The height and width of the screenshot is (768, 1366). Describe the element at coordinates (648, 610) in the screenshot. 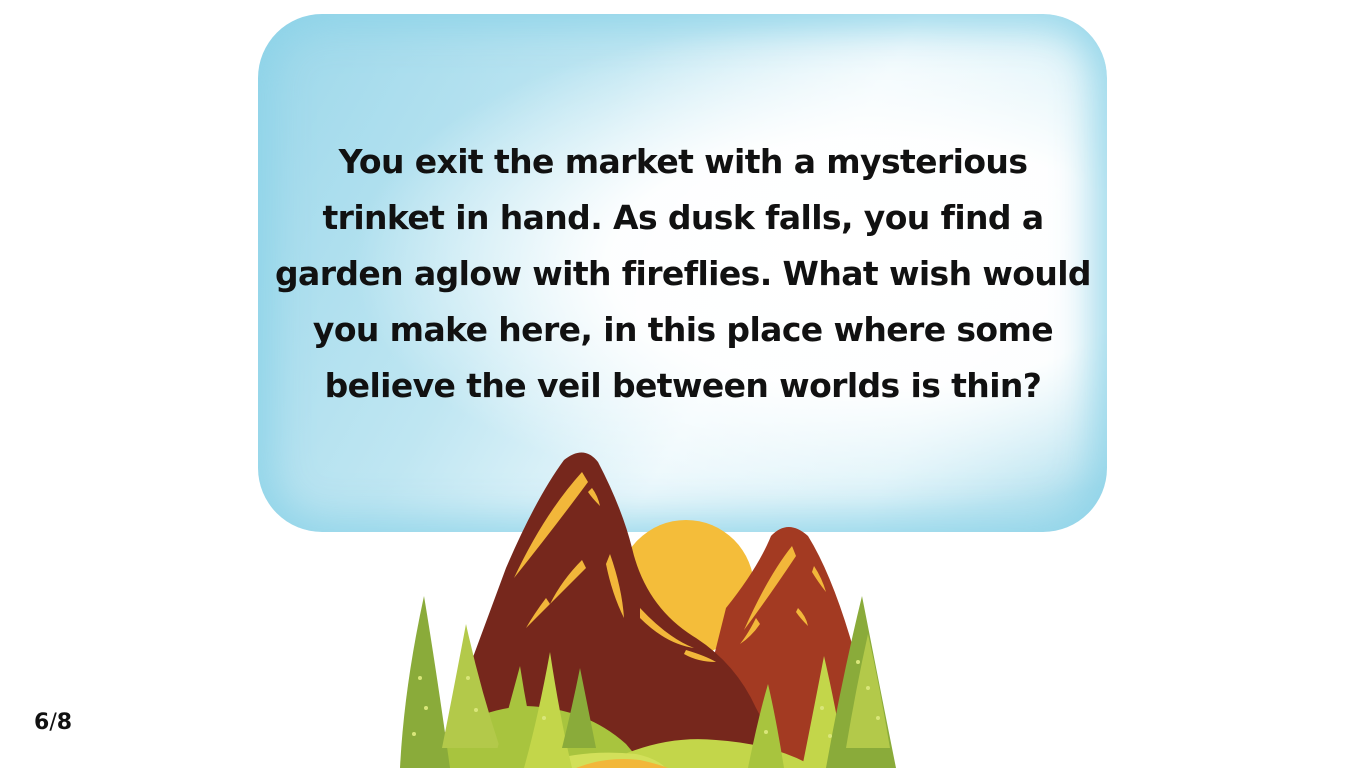

I see `mountain-landscape-icon` at that location.